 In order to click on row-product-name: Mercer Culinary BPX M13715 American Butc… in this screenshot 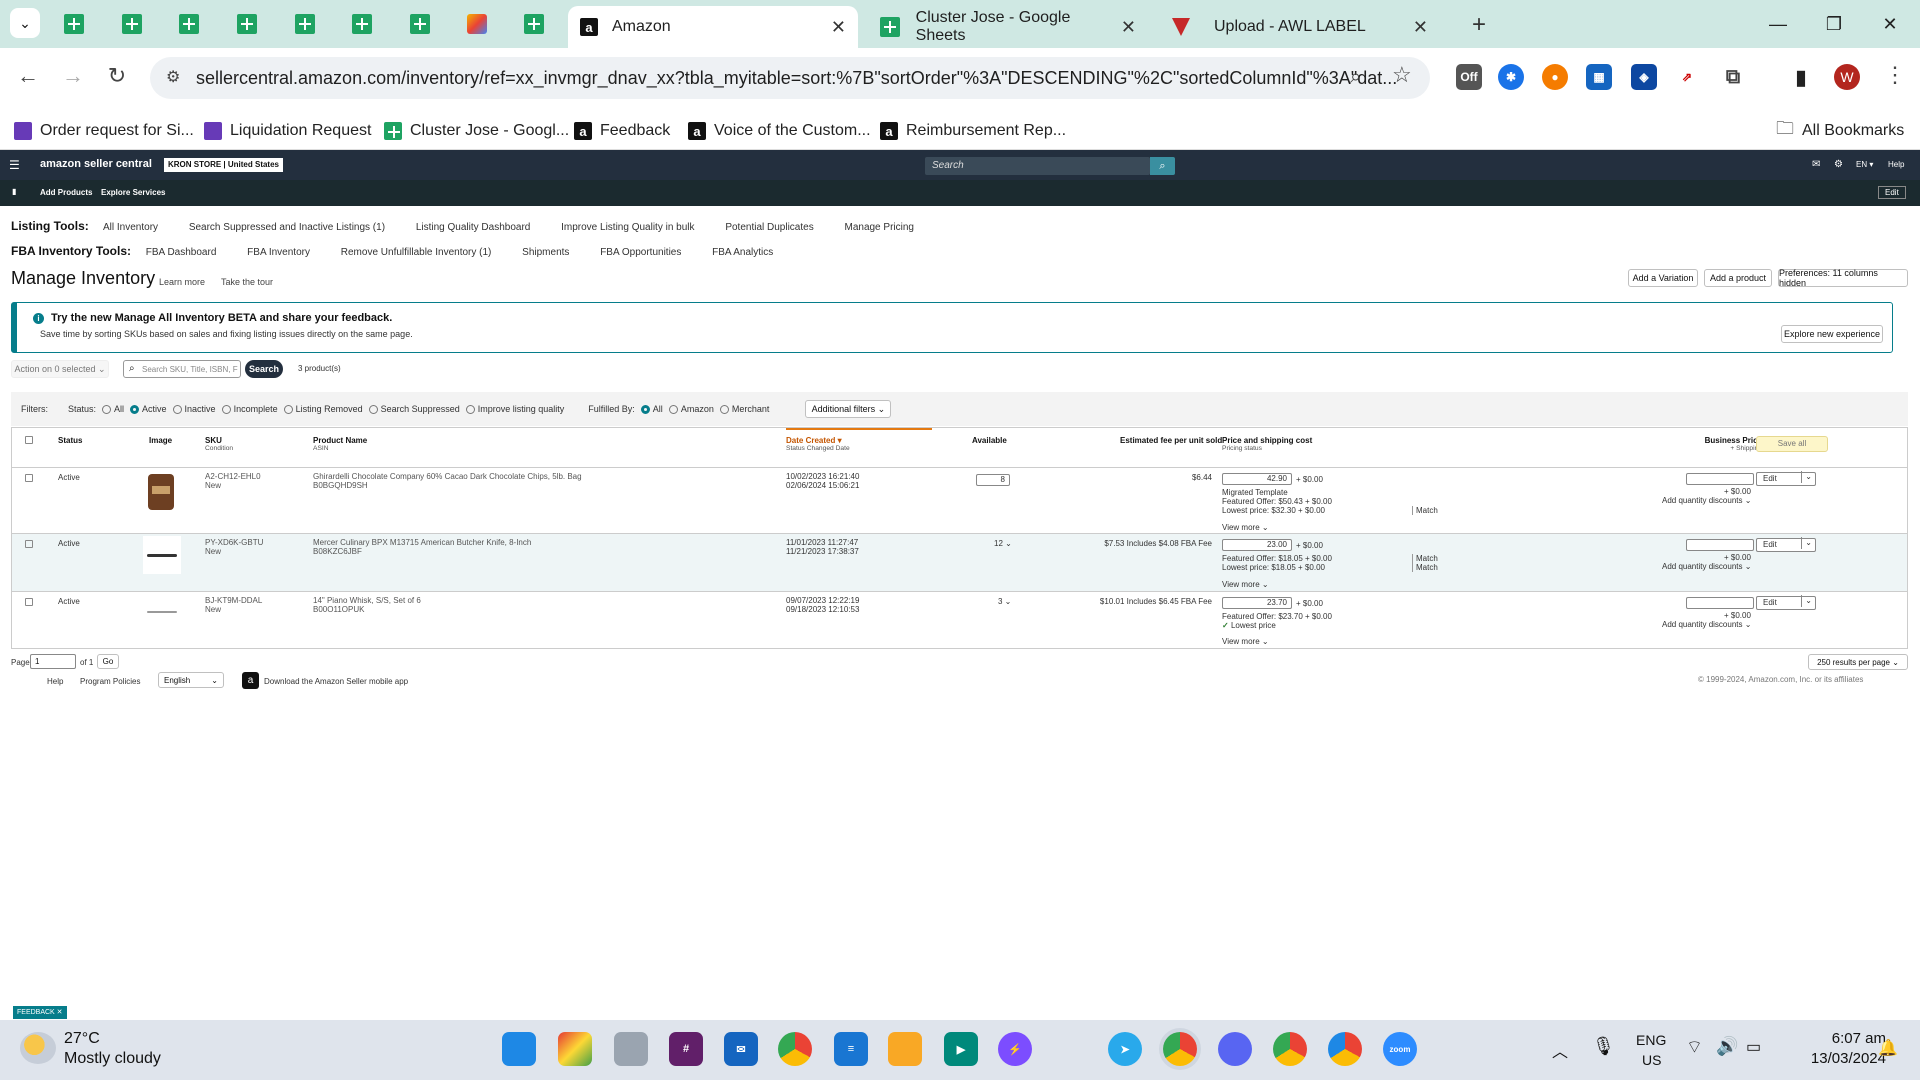, I will do `click(422, 547)`.